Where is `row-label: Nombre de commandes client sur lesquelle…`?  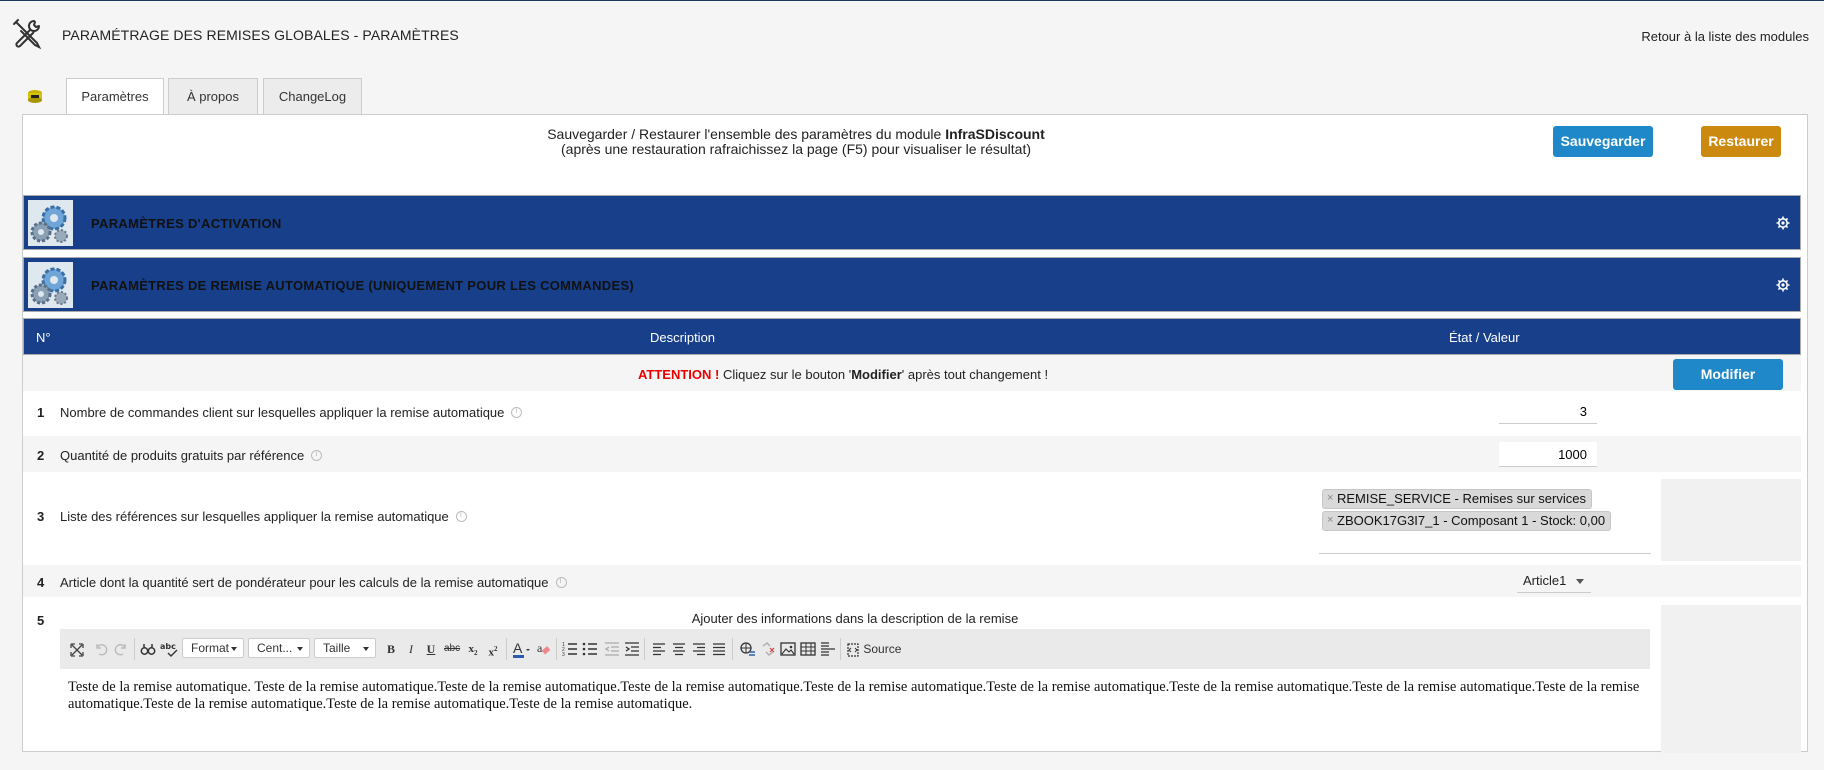 row-label: Nombre de commandes client sur lesquelle… is located at coordinates (291, 412).